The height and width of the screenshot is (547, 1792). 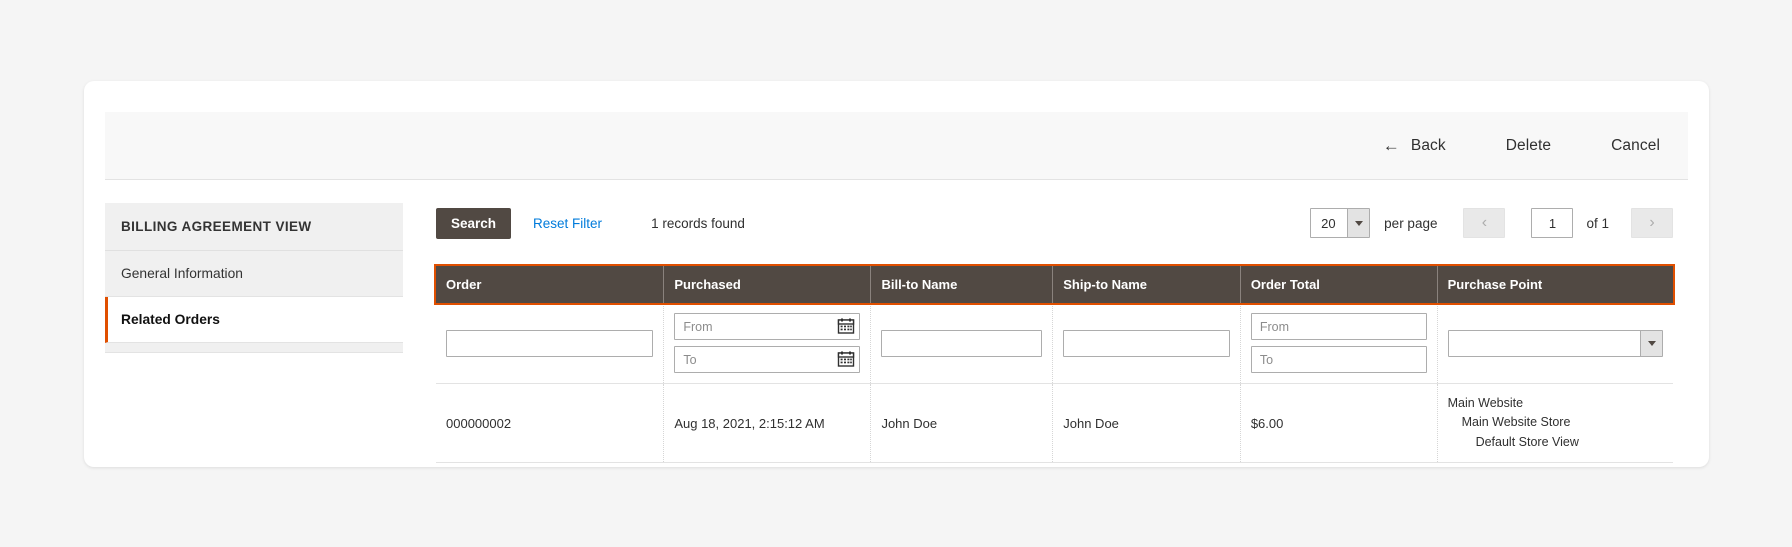 What do you see at coordinates (896, 146) in the screenshot?
I see `page-actions-bar: ← Back Delete Cancel` at bounding box center [896, 146].